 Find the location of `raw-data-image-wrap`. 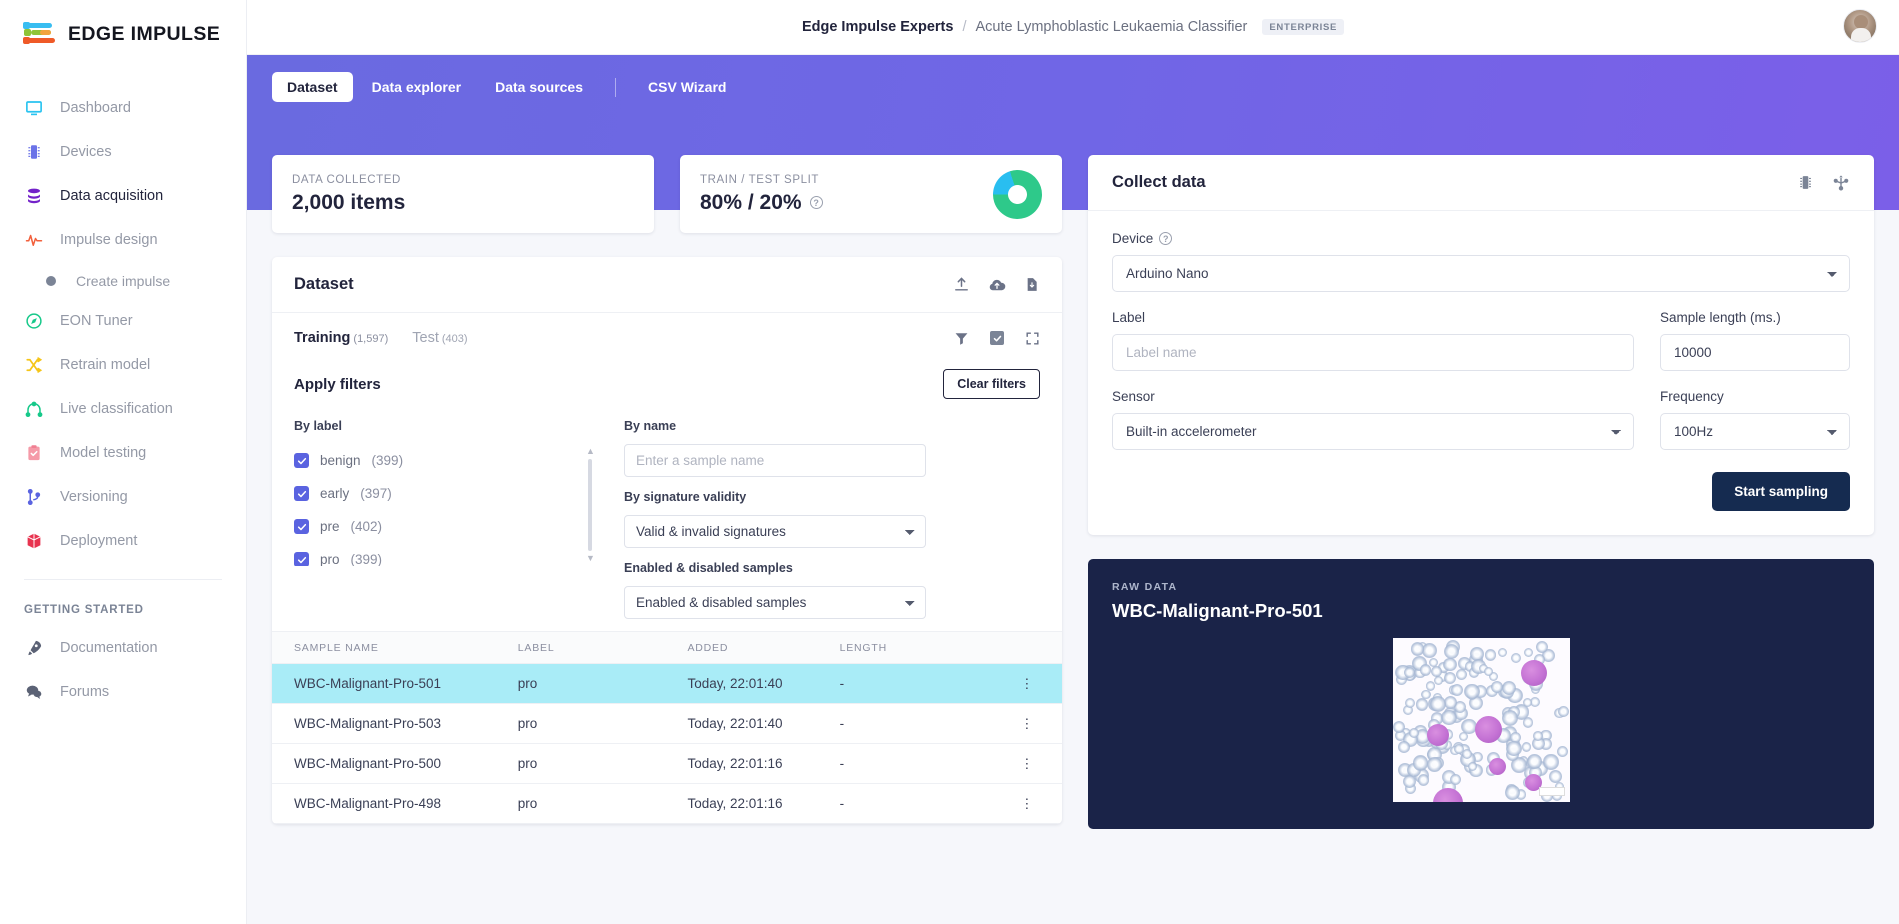

raw-data-image-wrap is located at coordinates (1481, 720).